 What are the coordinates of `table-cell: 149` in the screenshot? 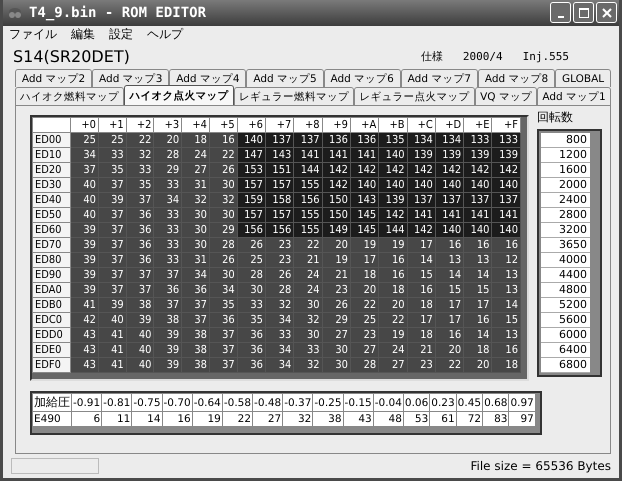 It's located at (336, 230).